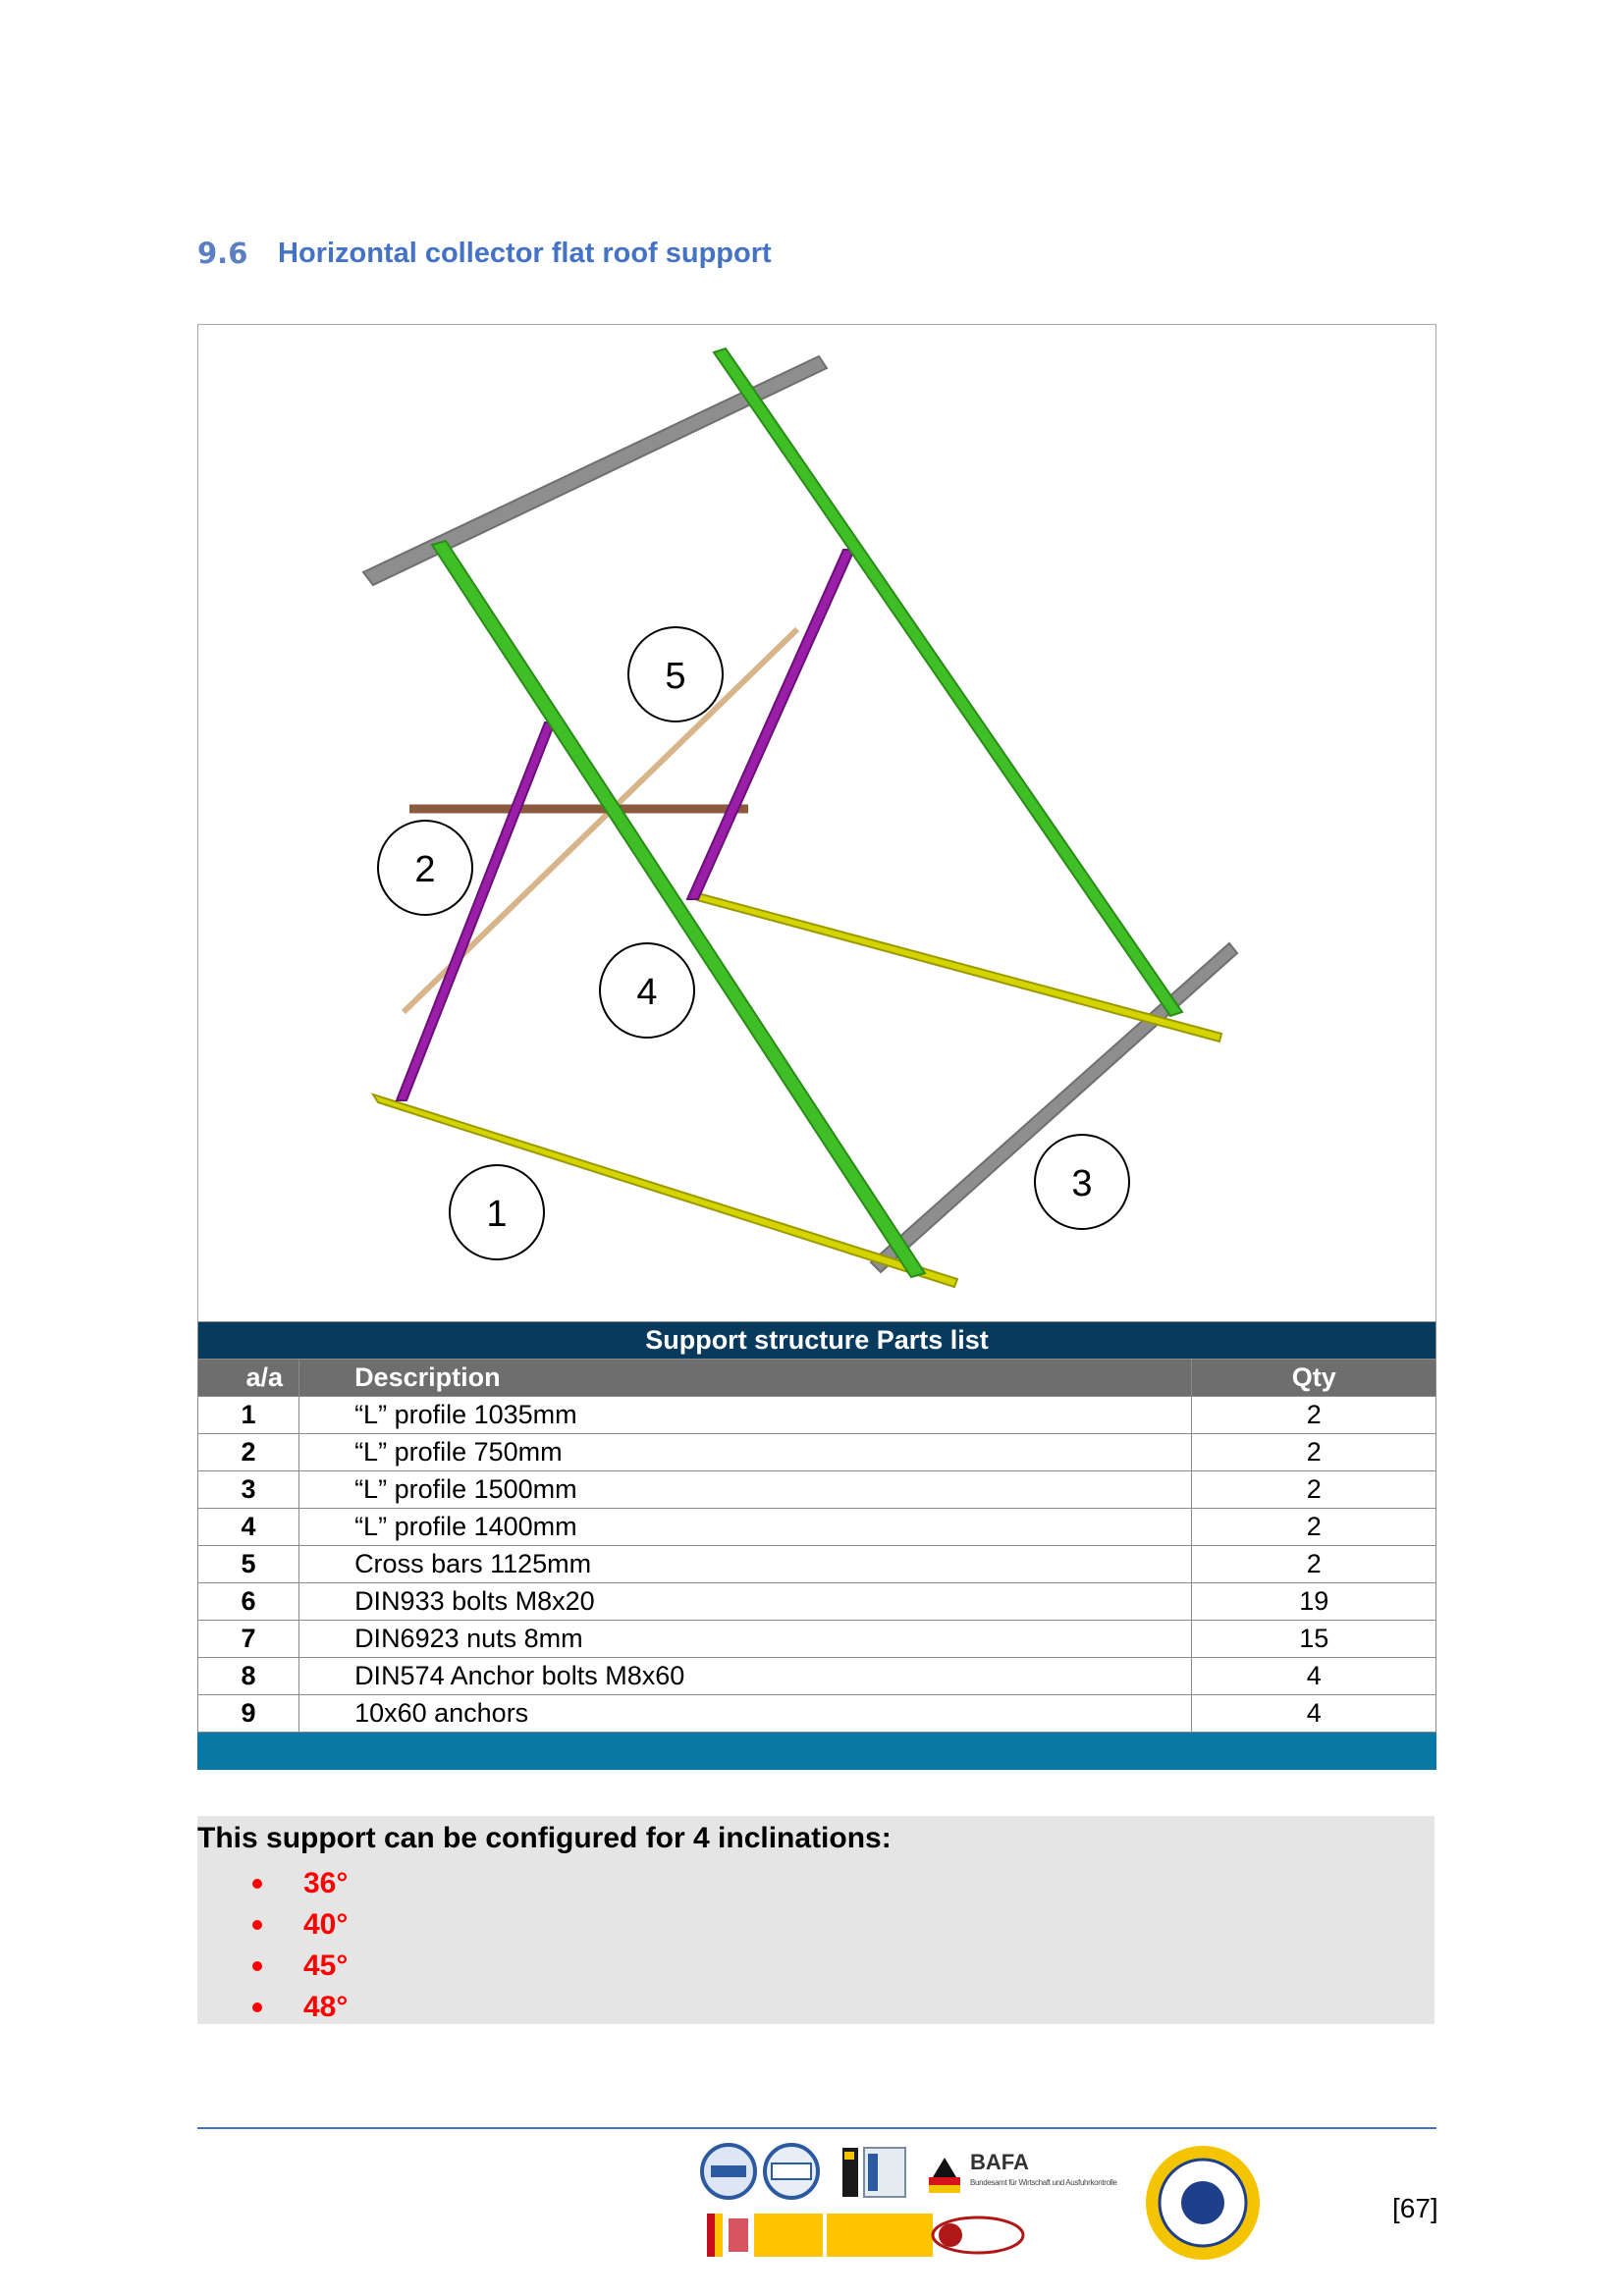  What do you see at coordinates (745, 1452) in the screenshot?
I see `row-description: “L” profile 750mm` at bounding box center [745, 1452].